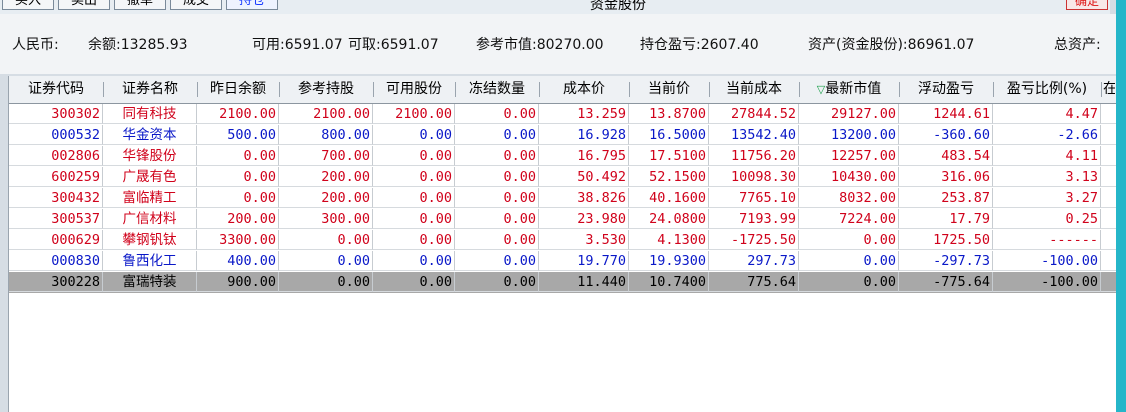 This screenshot has height=412, width=1126. What do you see at coordinates (1047, 240) in the screenshot?
I see `table-cell-pnl-pct: ------` at bounding box center [1047, 240].